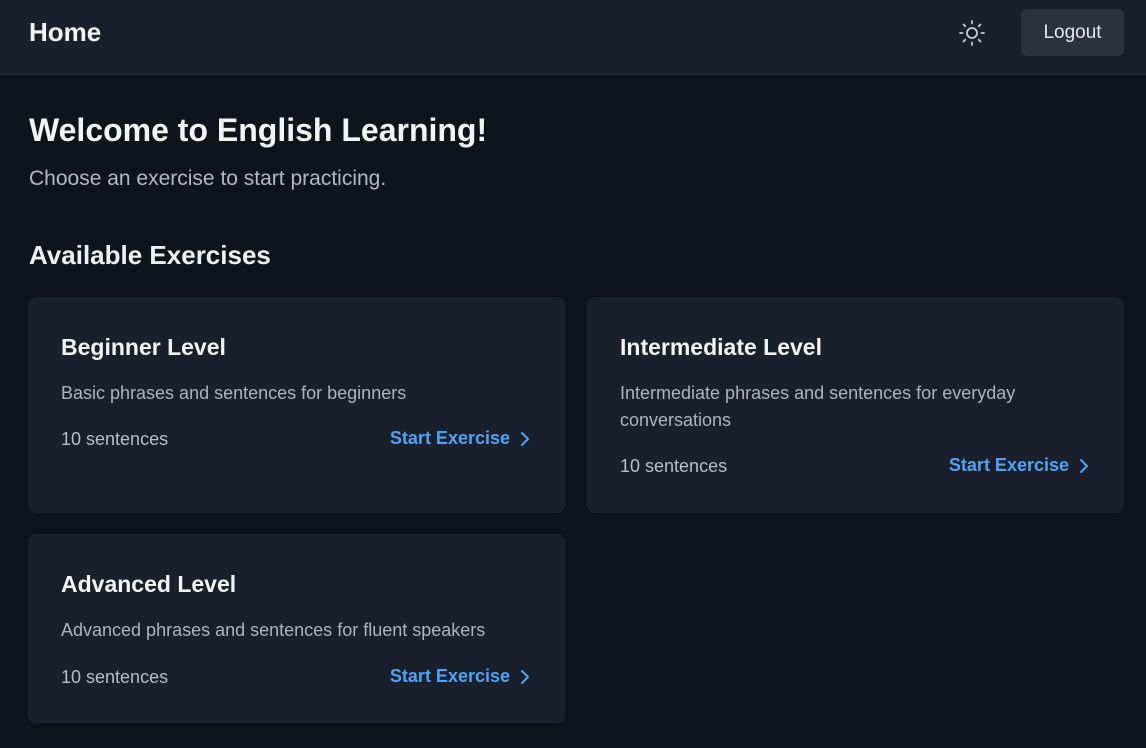 Image resolution: width=1146 pixels, height=748 pixels. I want to click on sun-icon, so click(972, 33).